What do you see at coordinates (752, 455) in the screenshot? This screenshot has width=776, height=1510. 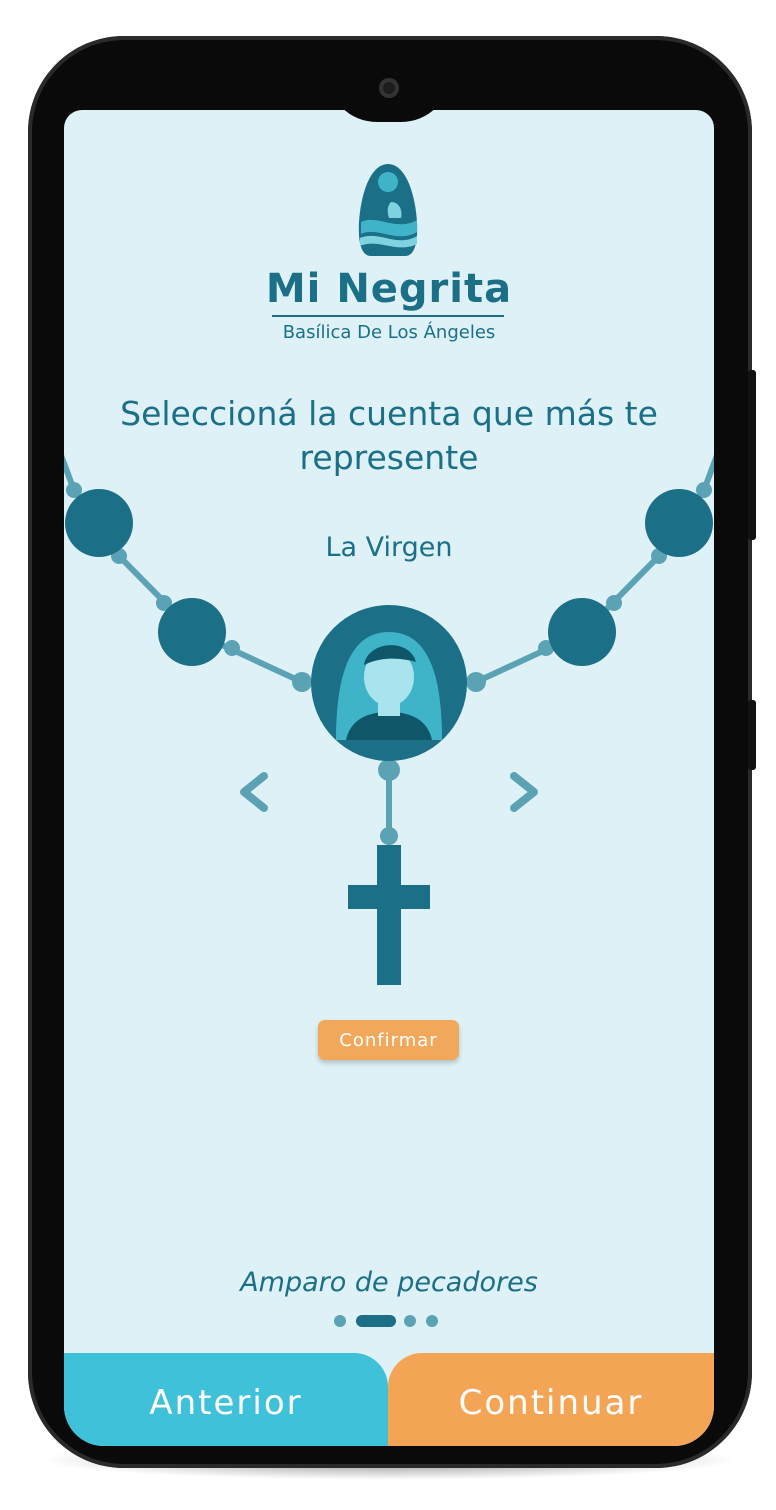 I see `power-button` at bounding box center [752, 455].